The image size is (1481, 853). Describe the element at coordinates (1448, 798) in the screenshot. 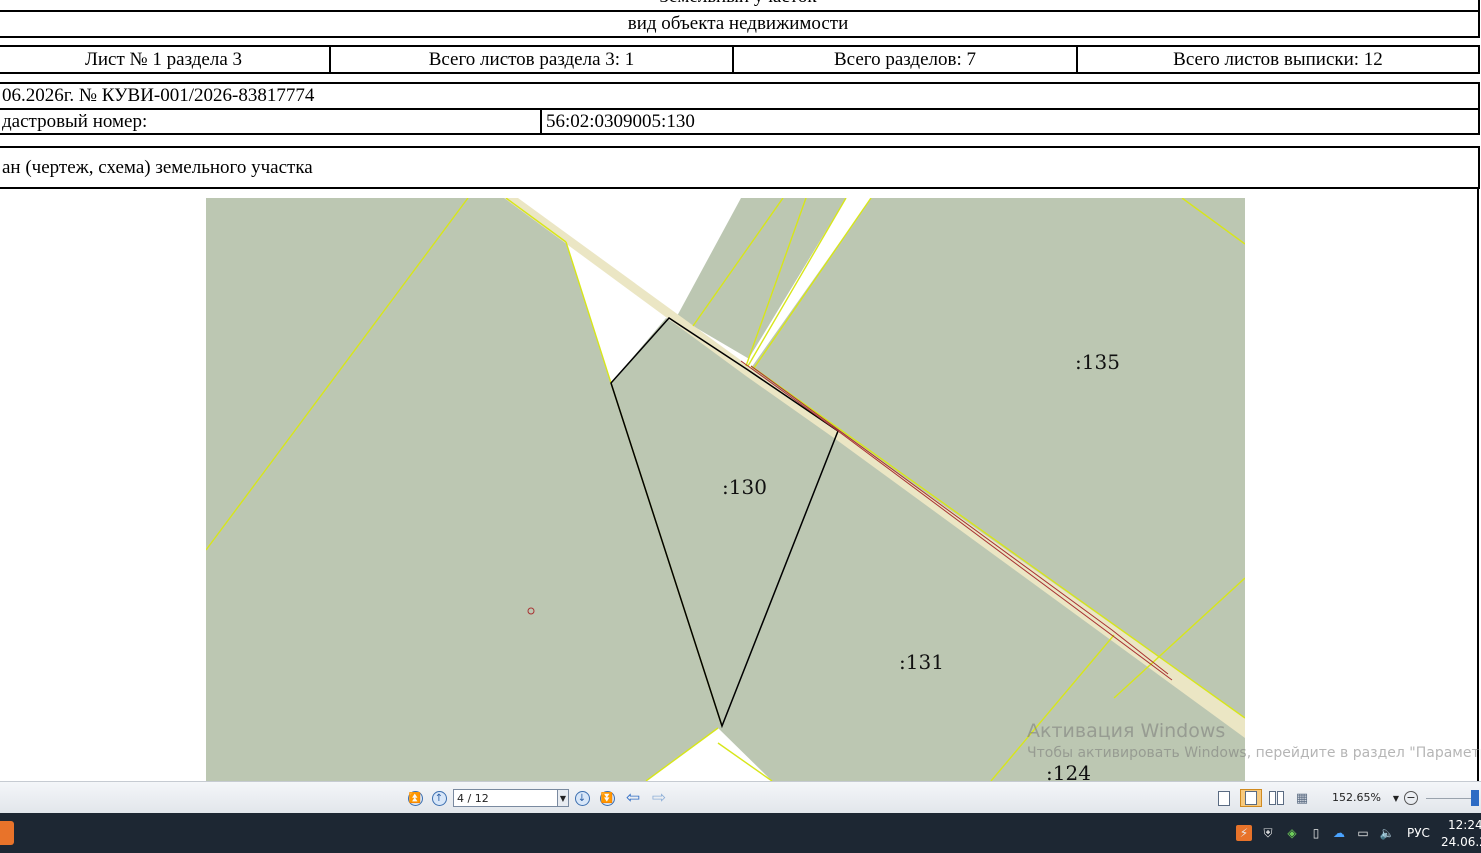

I see `zoom-slider-track` at that location.